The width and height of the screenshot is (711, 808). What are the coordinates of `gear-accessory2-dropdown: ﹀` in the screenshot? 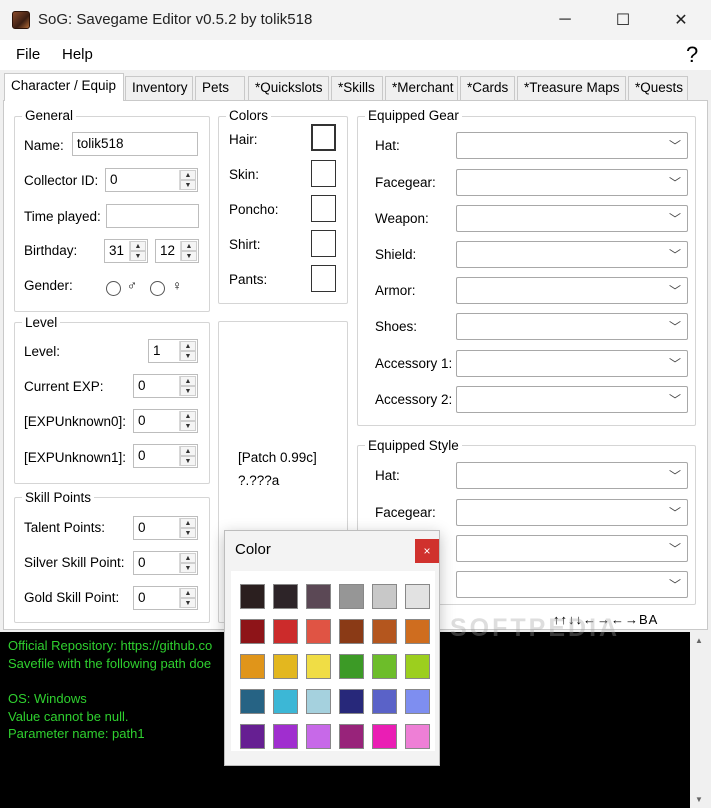 It's located at (572, 399).